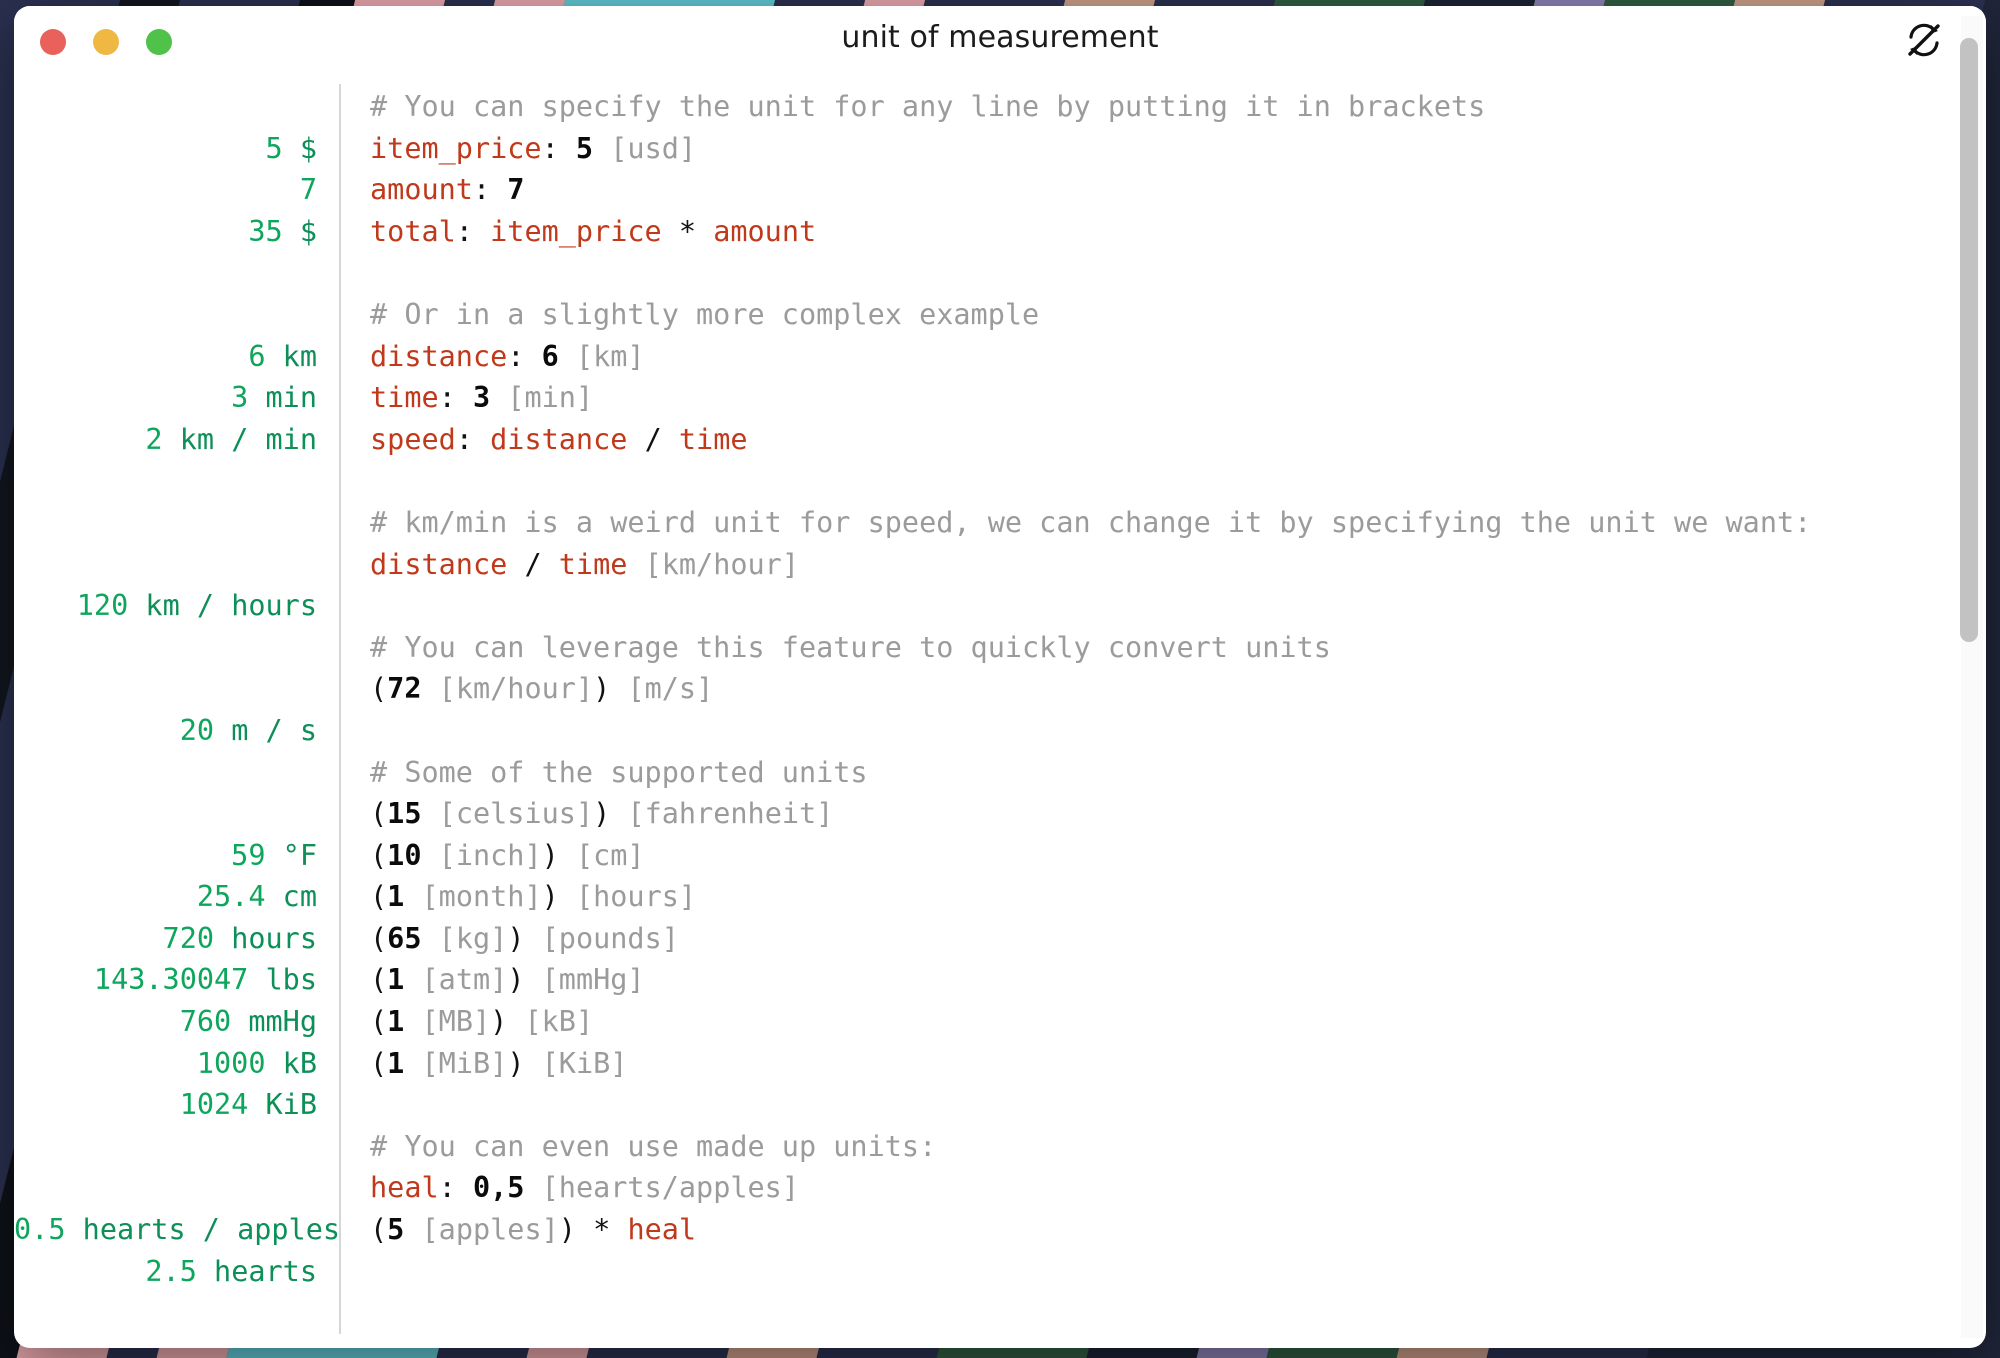 The image size is (2000, 1358). I want to click on code-identifier: heal, so click(404, 1188).